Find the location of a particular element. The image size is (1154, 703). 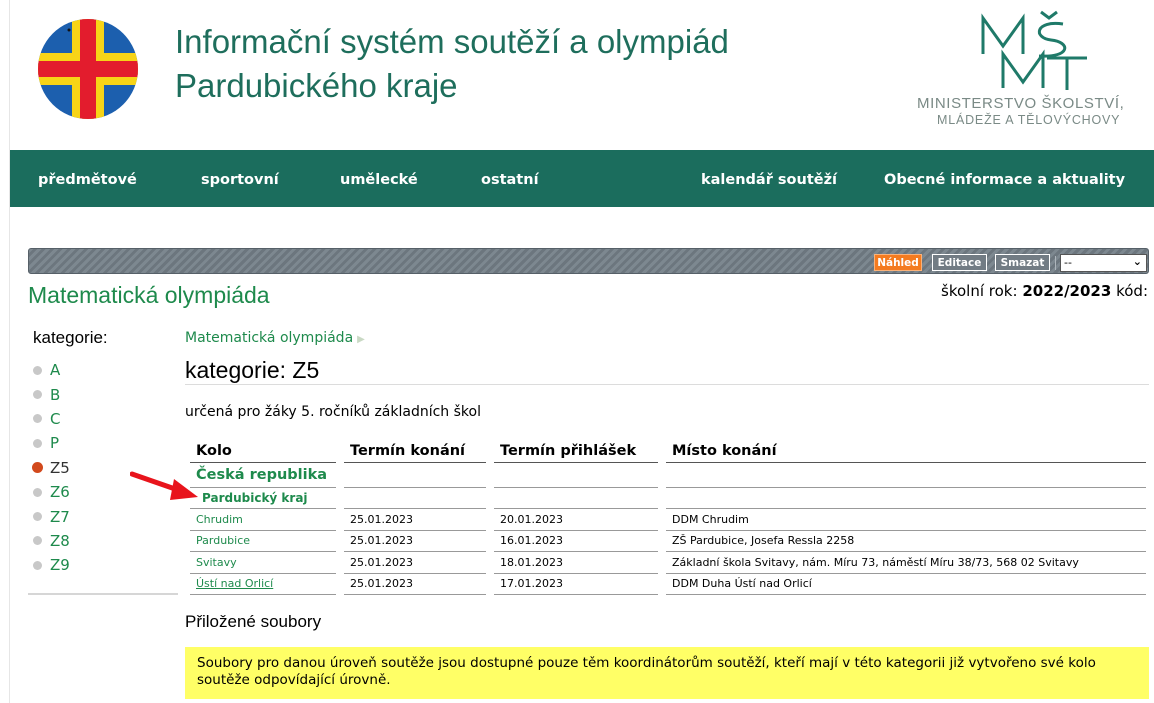

col-kolo: Kolo is located at coordinates (267, 451).